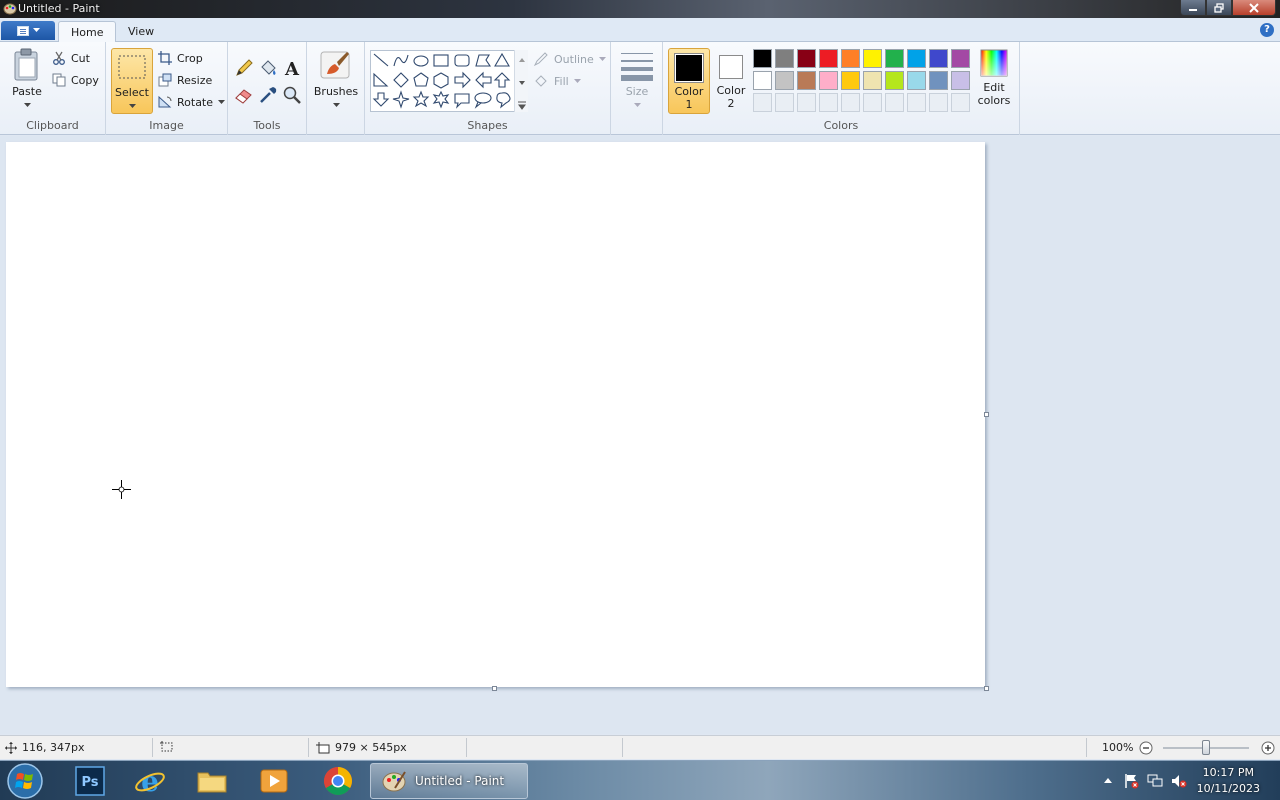 The height and width of the screenshot is (800, 1280). What do you see at coordinates (986, 688) in the screenshot?
I see `resize-handle-corner` at bounding box center [986, 688].